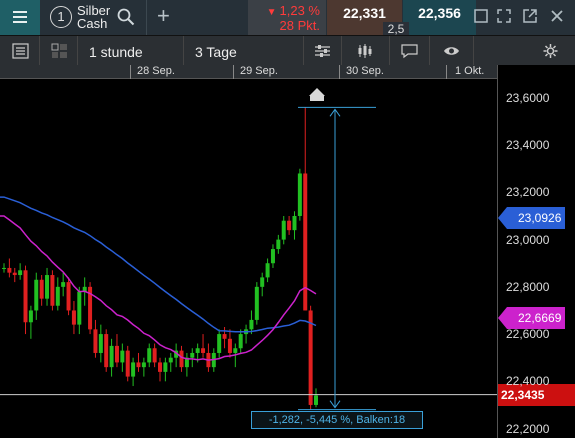  I want to click on popout-icon, so click(530, 16).